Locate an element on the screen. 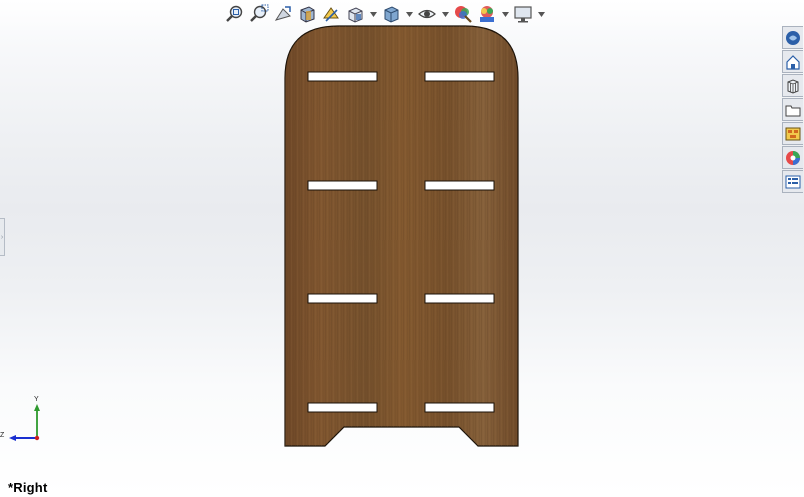 This screenshot has width=804, height=497. zoom-to-fit-icon is located at coordinates (235, 14).